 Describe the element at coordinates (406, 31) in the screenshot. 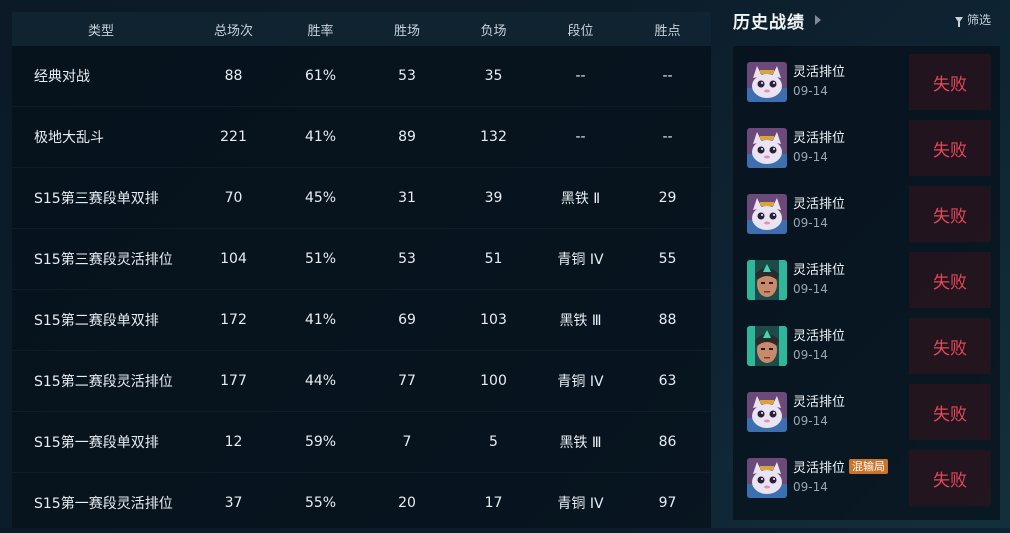

I see `header-wins: 胜场` at that location.